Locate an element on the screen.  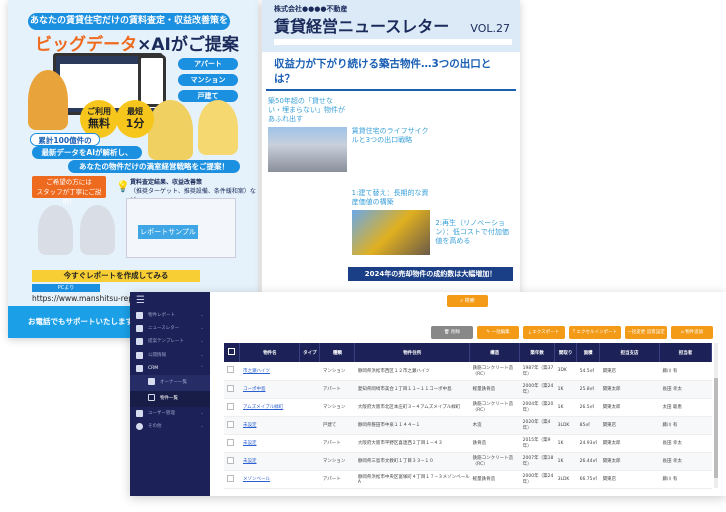
delete-button: 🗑 削除 is located at coordinates (452, 332).